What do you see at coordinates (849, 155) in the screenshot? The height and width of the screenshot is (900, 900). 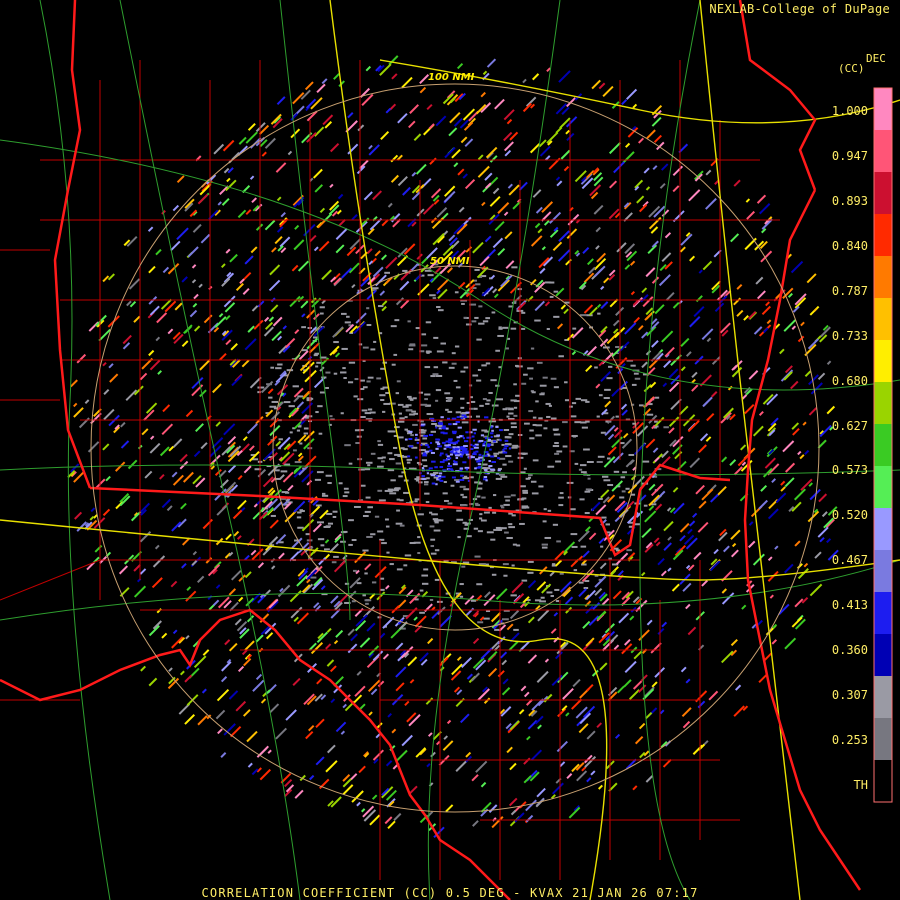 I see `legend-tick-label: 0.947` at bounding box center [849, 155].